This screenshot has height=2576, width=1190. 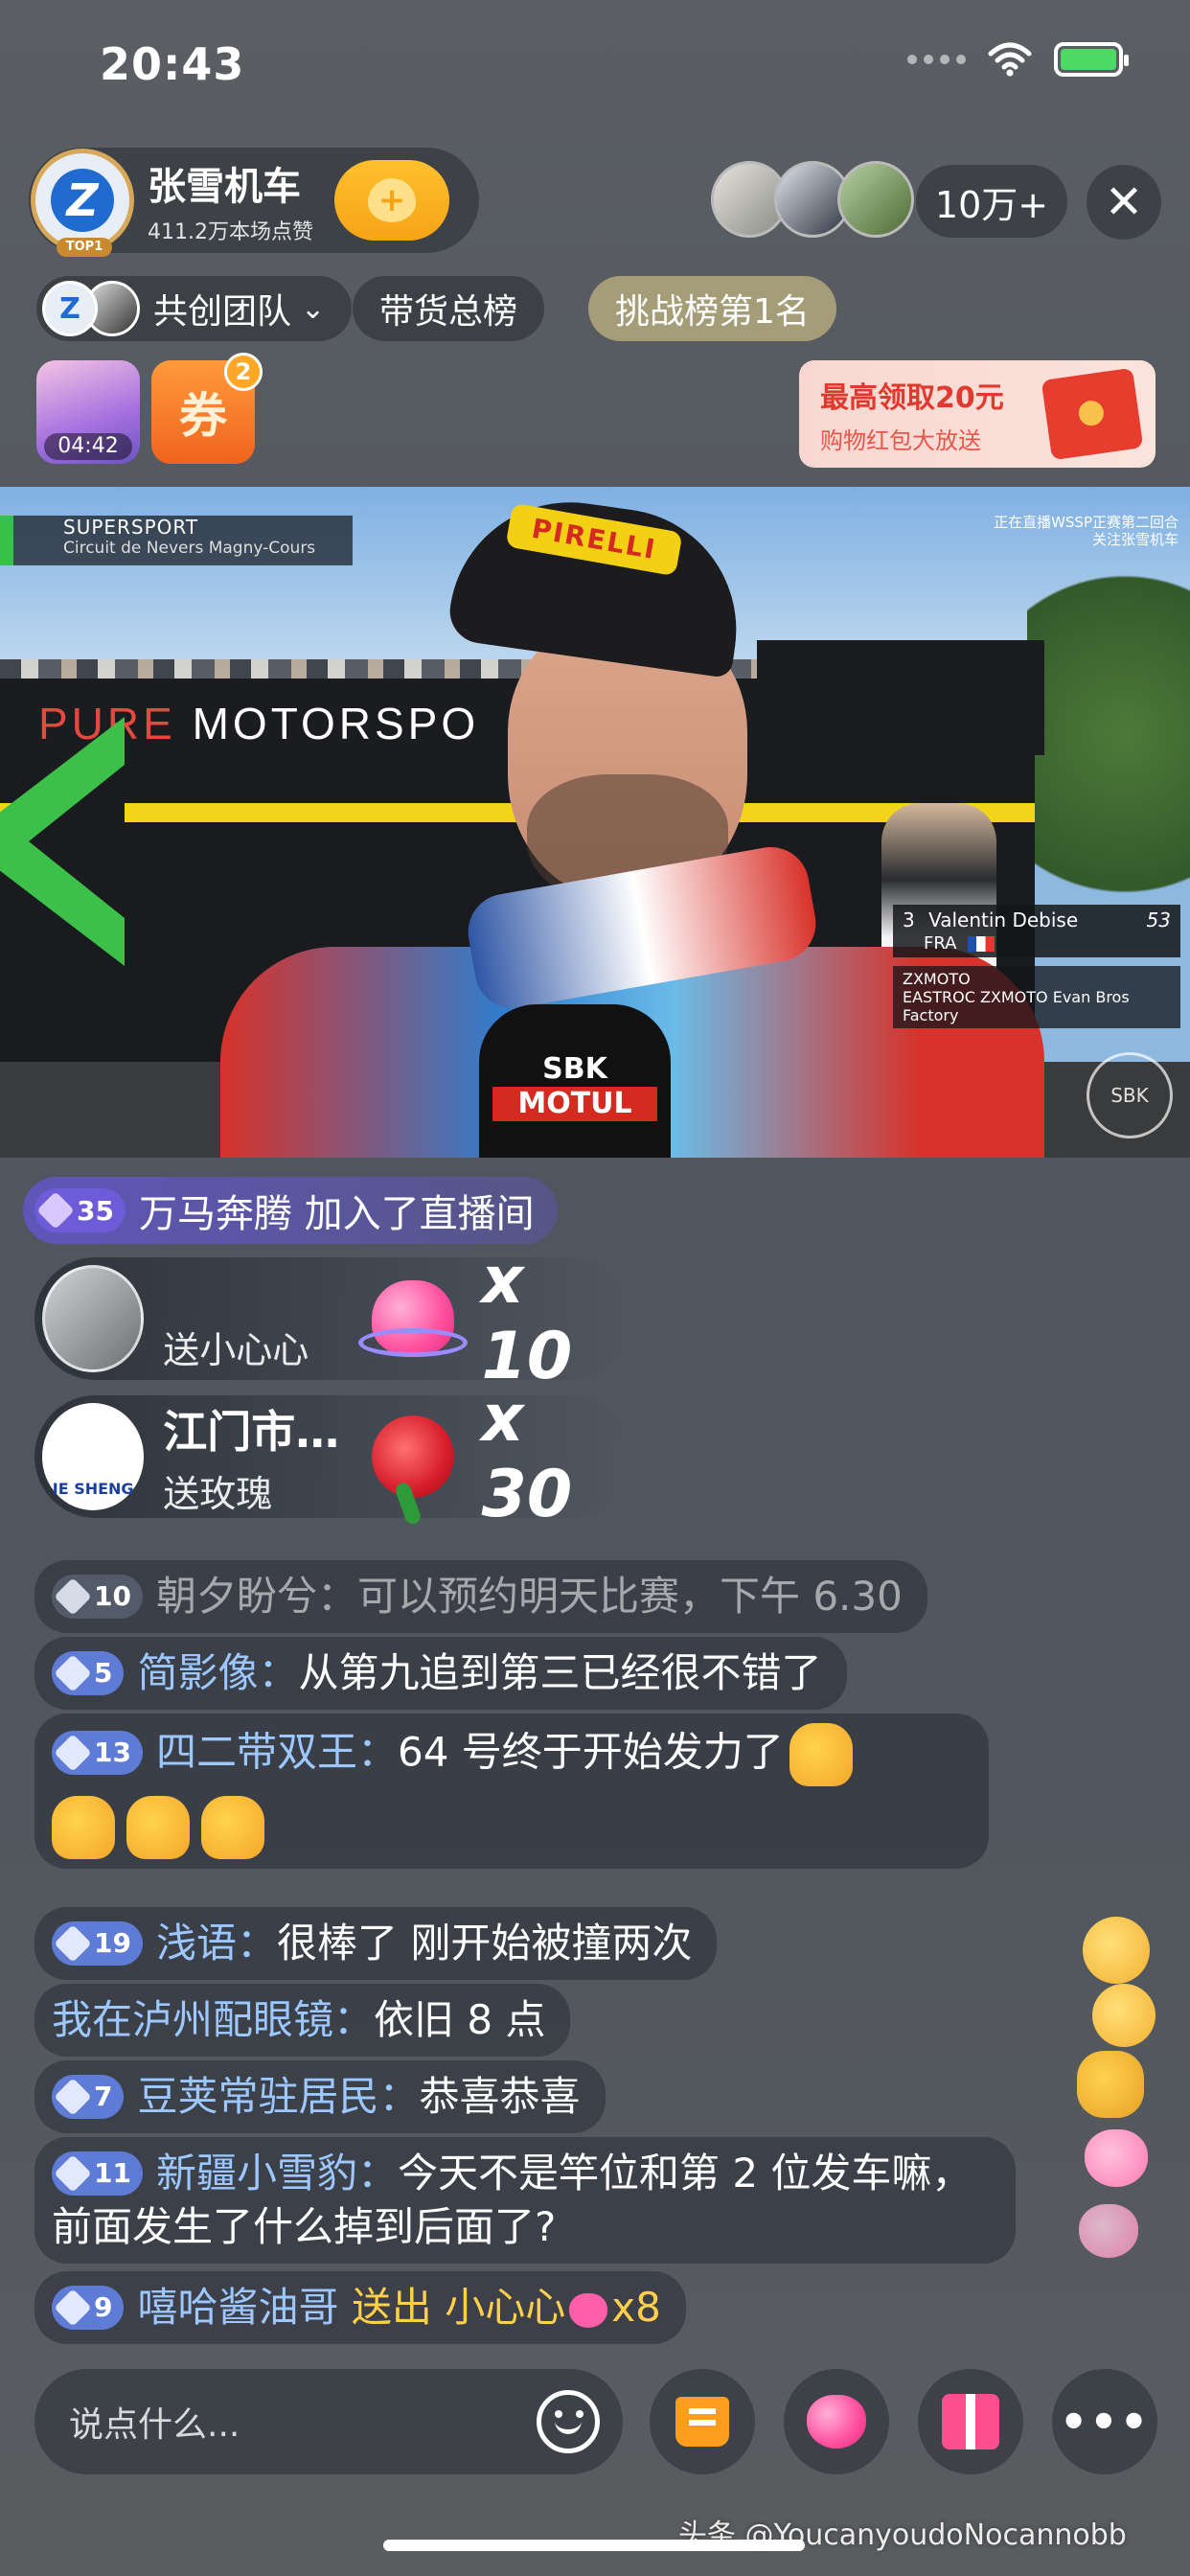 What do you see at coordinates (214, 2020) in the screenshot?
I see `chat-username: 我在泸州配眼镜：` at bounding box center [214, 2020].